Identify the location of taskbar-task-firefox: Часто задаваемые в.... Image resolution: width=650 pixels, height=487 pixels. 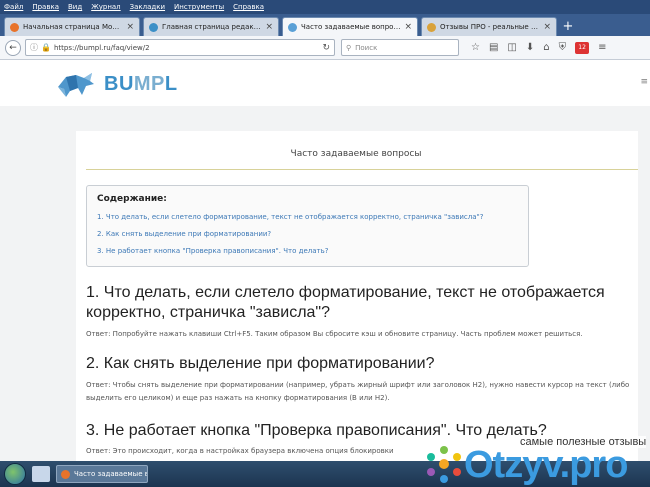
(102, 474).